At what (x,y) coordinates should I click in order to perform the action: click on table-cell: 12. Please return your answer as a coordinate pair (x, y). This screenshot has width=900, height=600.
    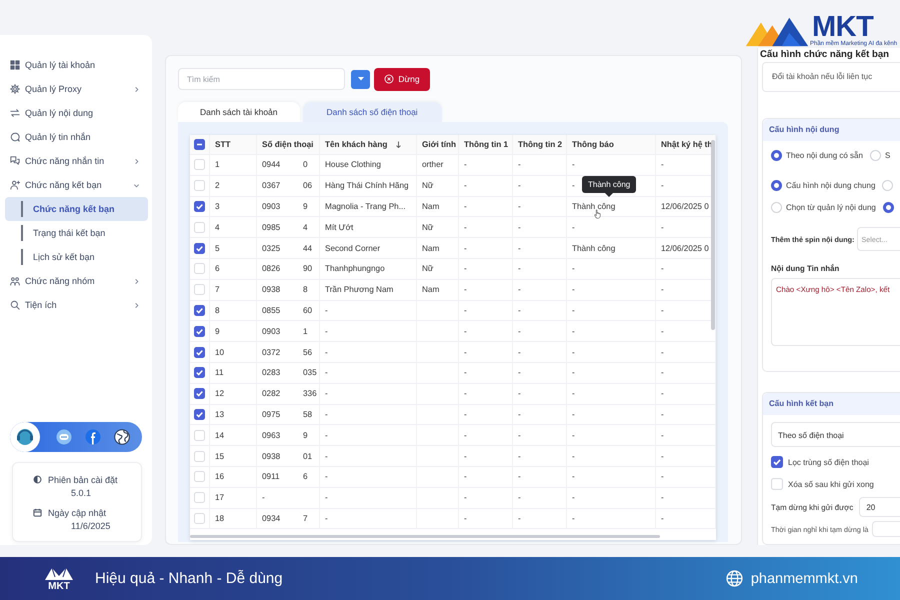
    Looking at the image, I should click on (233, 394).